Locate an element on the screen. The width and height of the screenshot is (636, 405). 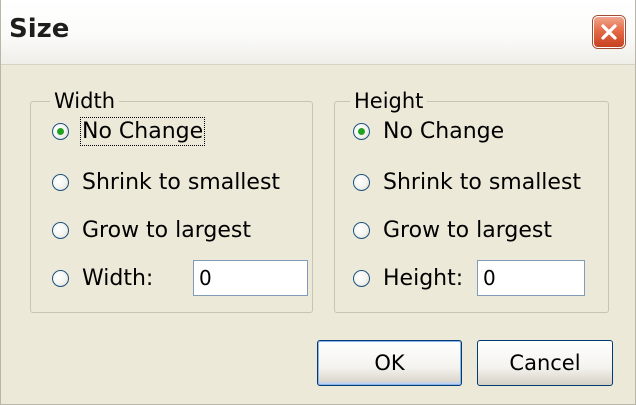
width-option-no-change: No Change is located at coordinates (129, 131).